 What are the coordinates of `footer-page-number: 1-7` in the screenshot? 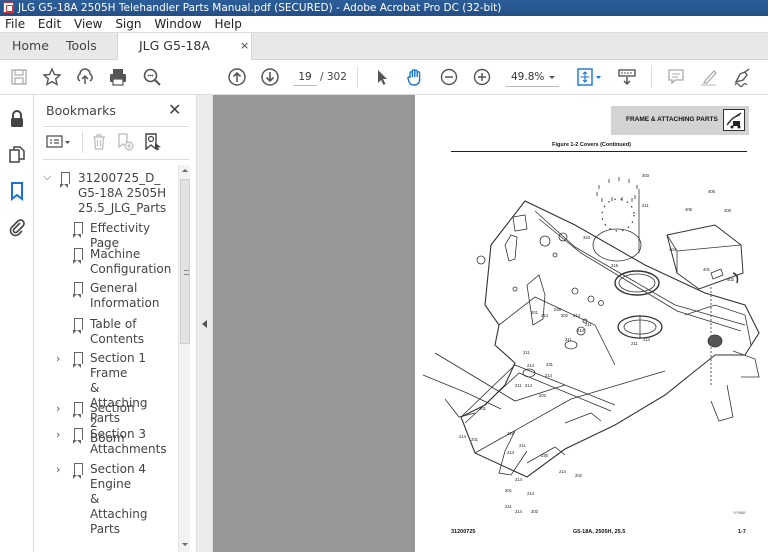 It's located at (742, 532).